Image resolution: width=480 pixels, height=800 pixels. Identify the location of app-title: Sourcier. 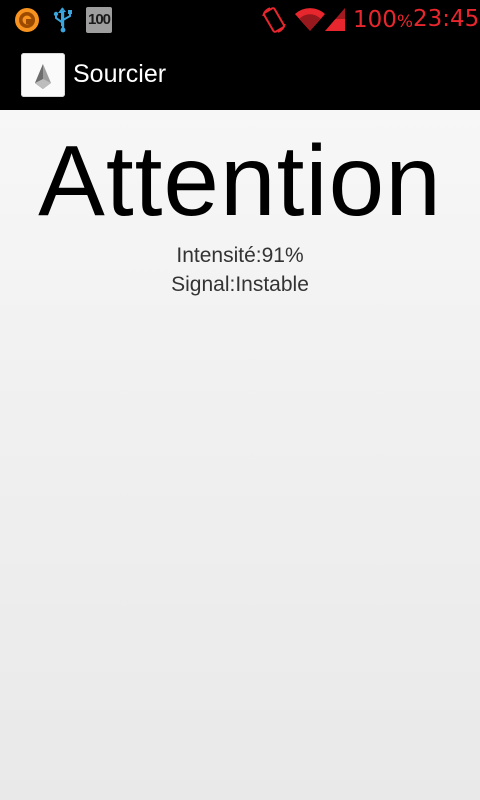
(120, 74).